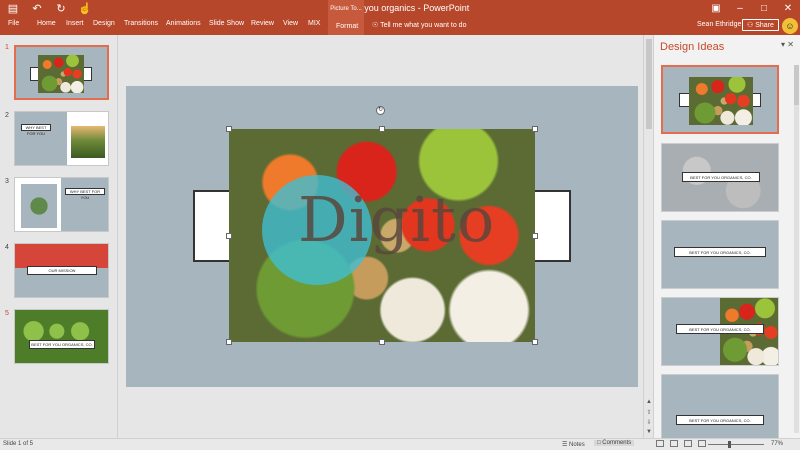 The image size is (800, 450). What do you see at coordinates (376, 25) in the screenshot?
I see `lightbulb-icon: ☉` at bounding box center [376, 25].